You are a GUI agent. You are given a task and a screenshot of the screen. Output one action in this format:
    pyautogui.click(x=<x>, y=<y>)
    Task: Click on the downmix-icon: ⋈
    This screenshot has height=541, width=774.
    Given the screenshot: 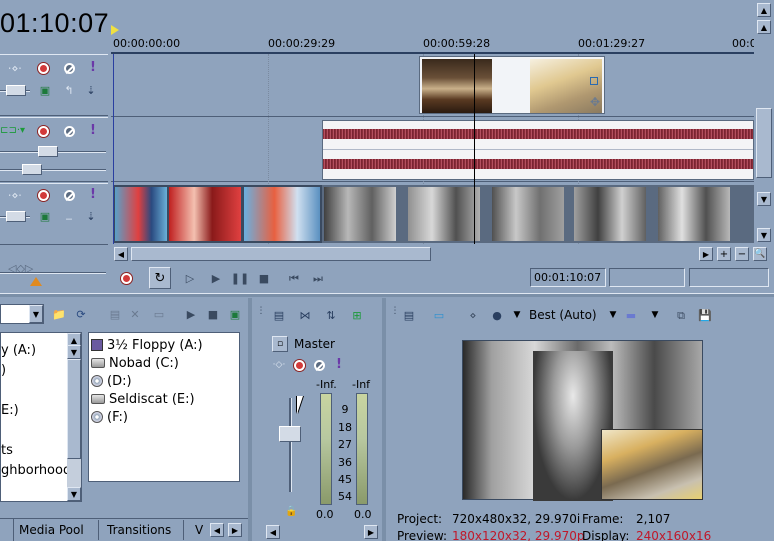 What is the action you would take?
    pyautogui.click(x=305, y=315)
    